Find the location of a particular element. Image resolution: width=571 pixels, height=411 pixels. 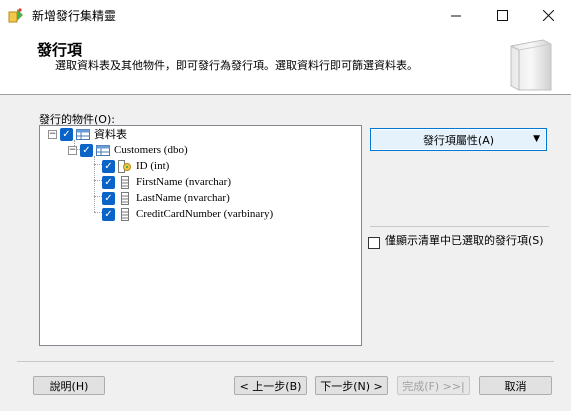

maximize-icon is located at coordinates (502, 15).